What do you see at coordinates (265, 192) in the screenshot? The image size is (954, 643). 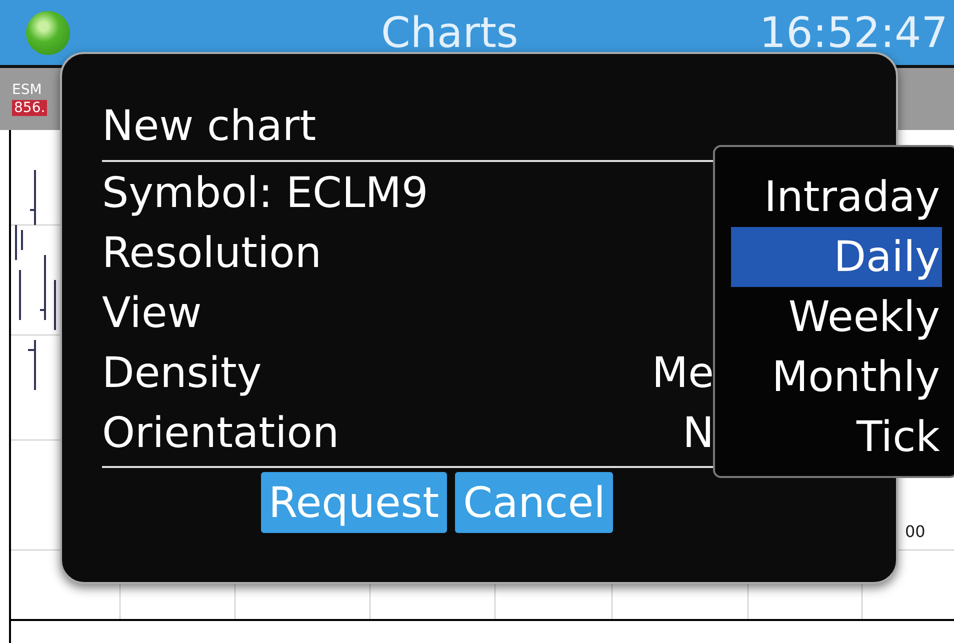 I see `setting-label: Symbol: ECLM9` at bounding box center [265, 192].